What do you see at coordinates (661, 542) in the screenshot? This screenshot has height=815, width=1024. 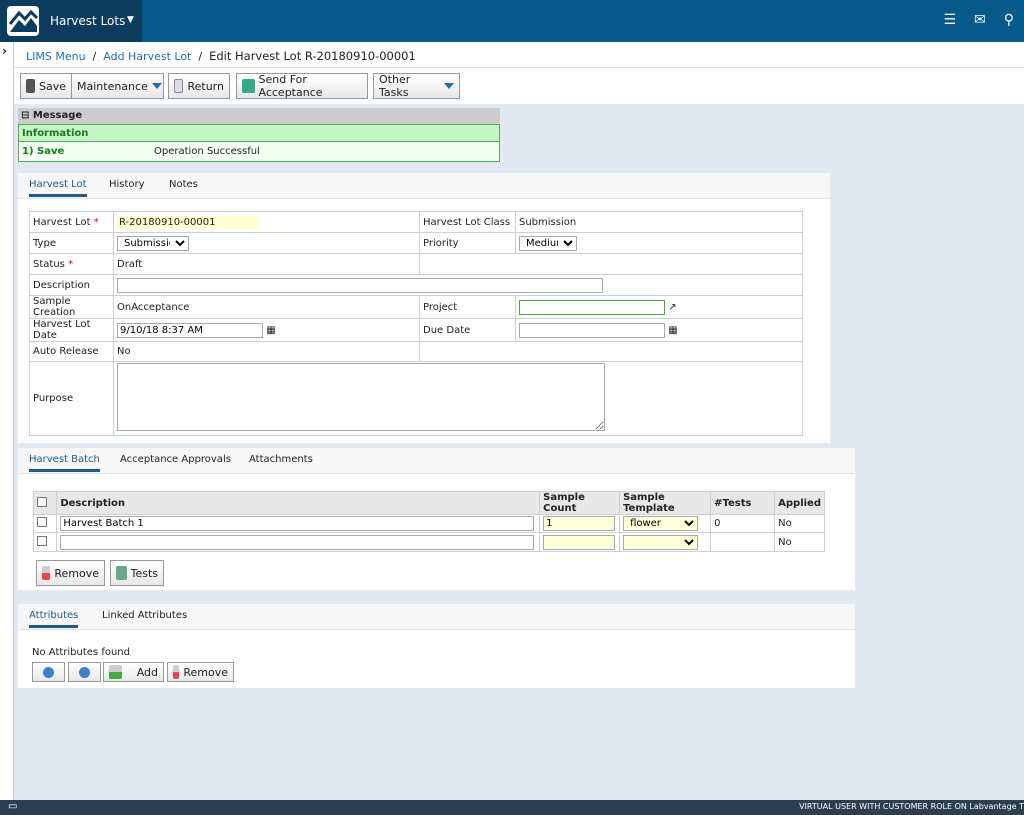 I see `sample-template-select` at bounding box center [661, 542].